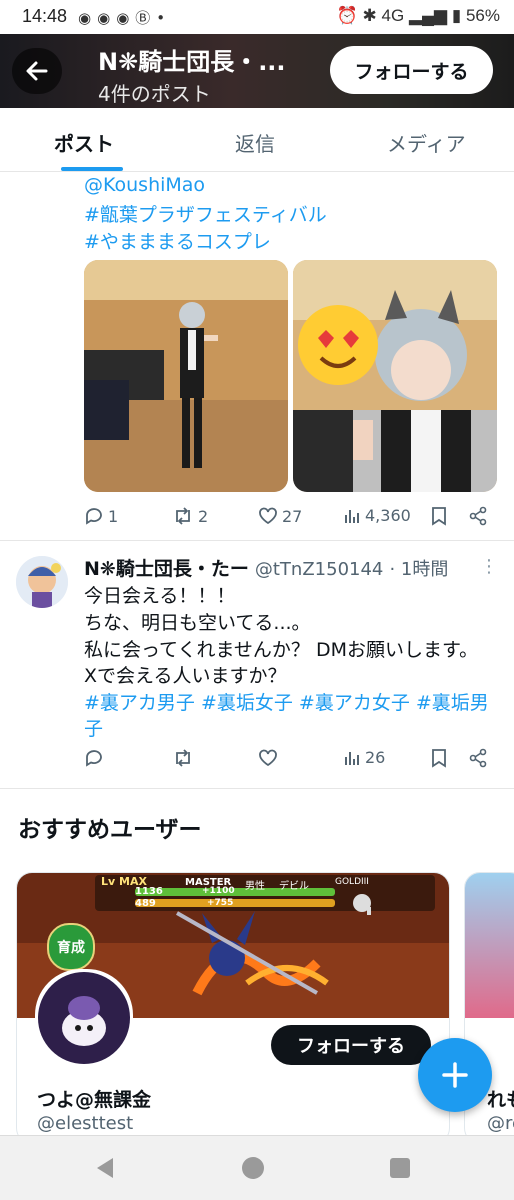 The height and width of the screenshot is (1200, 514). Describe the element at coordinates (84, 142) in the screenshot. I see `tab-posts: ポスト` at that location.